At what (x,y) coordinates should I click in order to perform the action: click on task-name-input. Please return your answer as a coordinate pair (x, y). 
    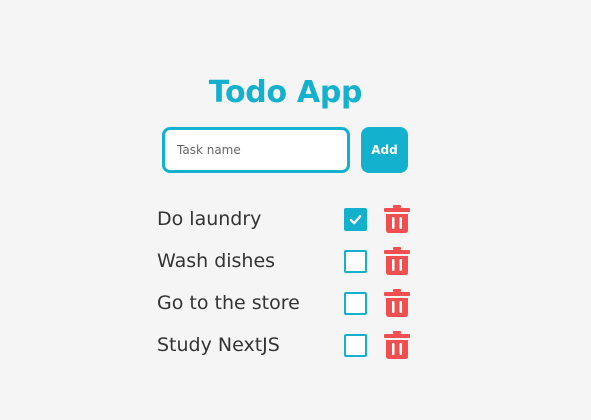
    Looking at the image, I should click on (256, 150).